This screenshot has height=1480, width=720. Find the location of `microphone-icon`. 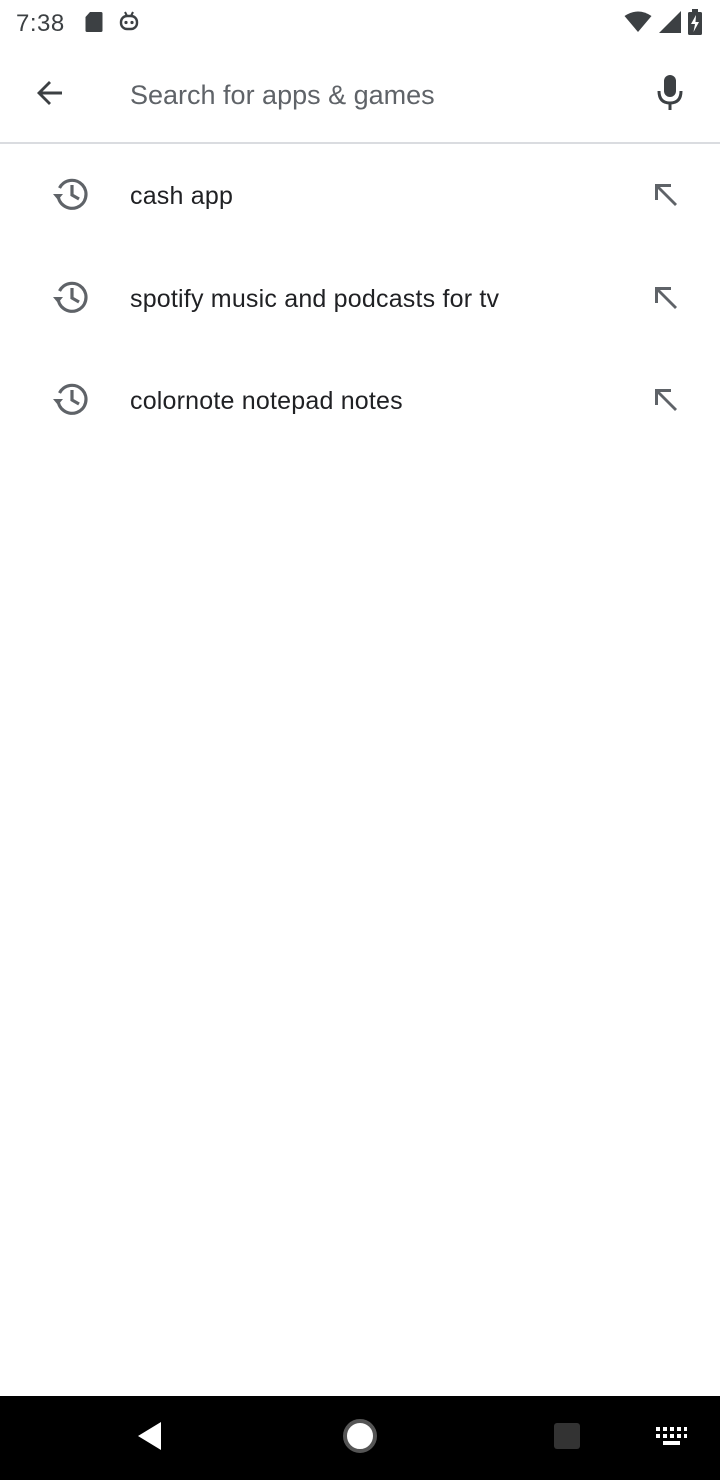

microphone-icon is located at coordinates (670, 95).